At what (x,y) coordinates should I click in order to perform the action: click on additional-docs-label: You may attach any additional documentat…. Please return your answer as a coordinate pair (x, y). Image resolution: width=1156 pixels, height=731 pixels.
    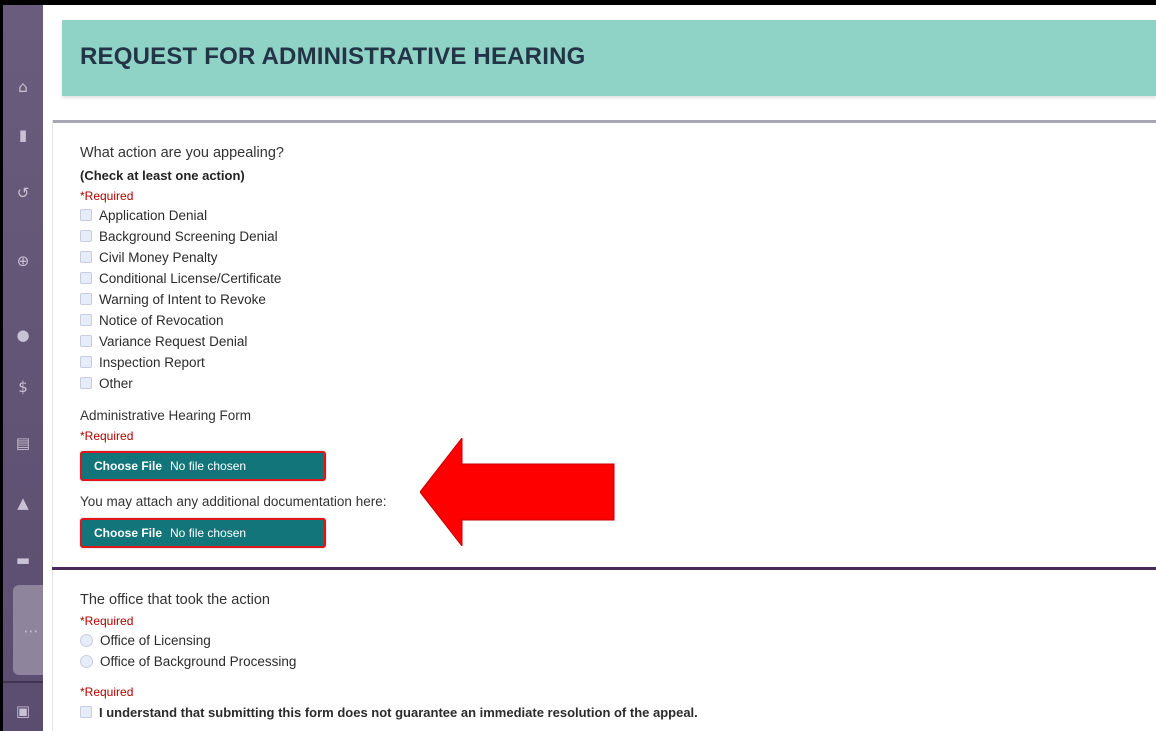
    Looking at the image, I should click on (233, 501).